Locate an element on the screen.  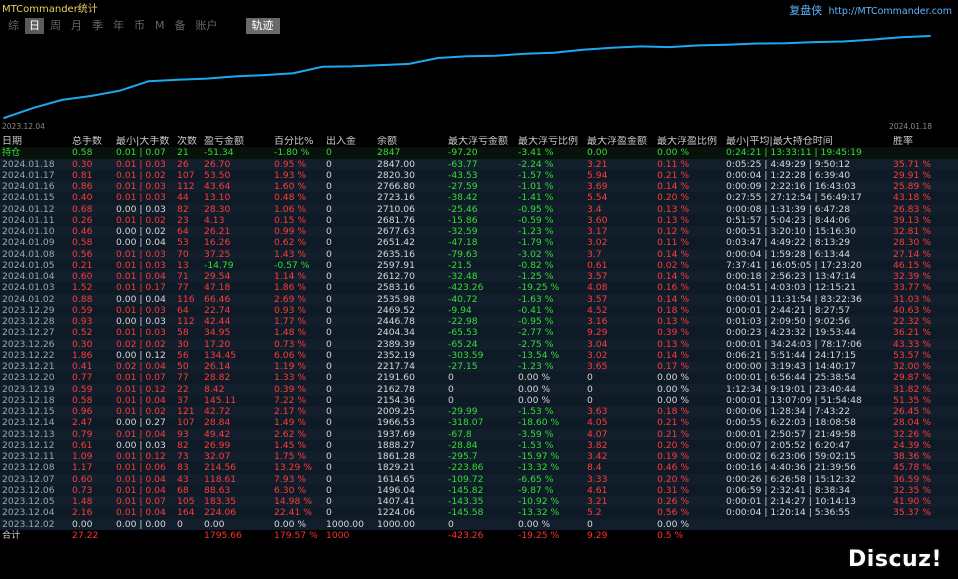
balance-line-chart is located at coordinates (467, 77).